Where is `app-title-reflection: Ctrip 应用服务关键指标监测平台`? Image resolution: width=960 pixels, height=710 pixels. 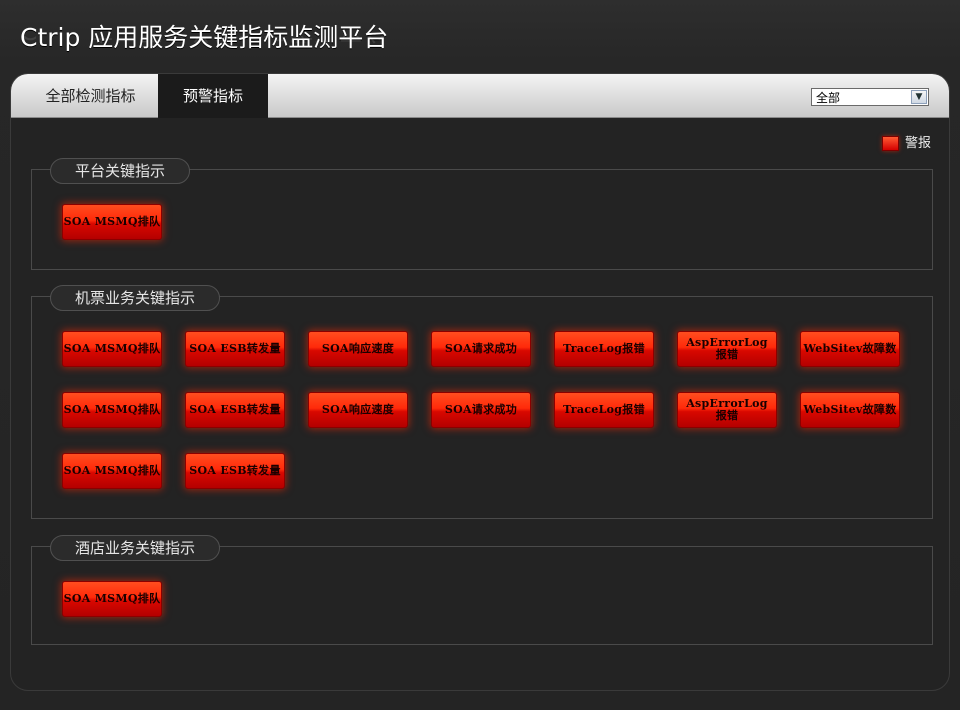
app-title-reflection: Ctrip 应用服务关键指标监测平台 is located at coordinates (204, 43).